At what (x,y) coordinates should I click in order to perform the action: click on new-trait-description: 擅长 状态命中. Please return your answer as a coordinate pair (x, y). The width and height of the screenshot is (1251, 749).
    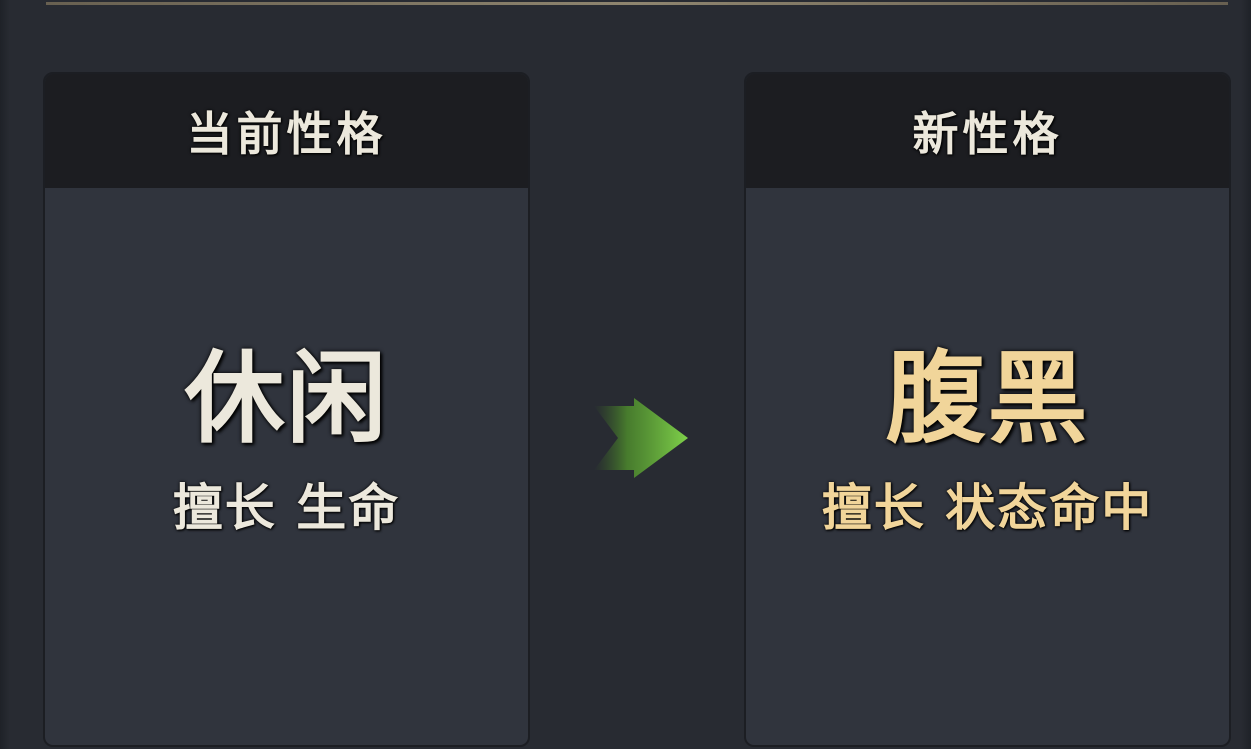
    Looking at the image, I should click on (987, 507).